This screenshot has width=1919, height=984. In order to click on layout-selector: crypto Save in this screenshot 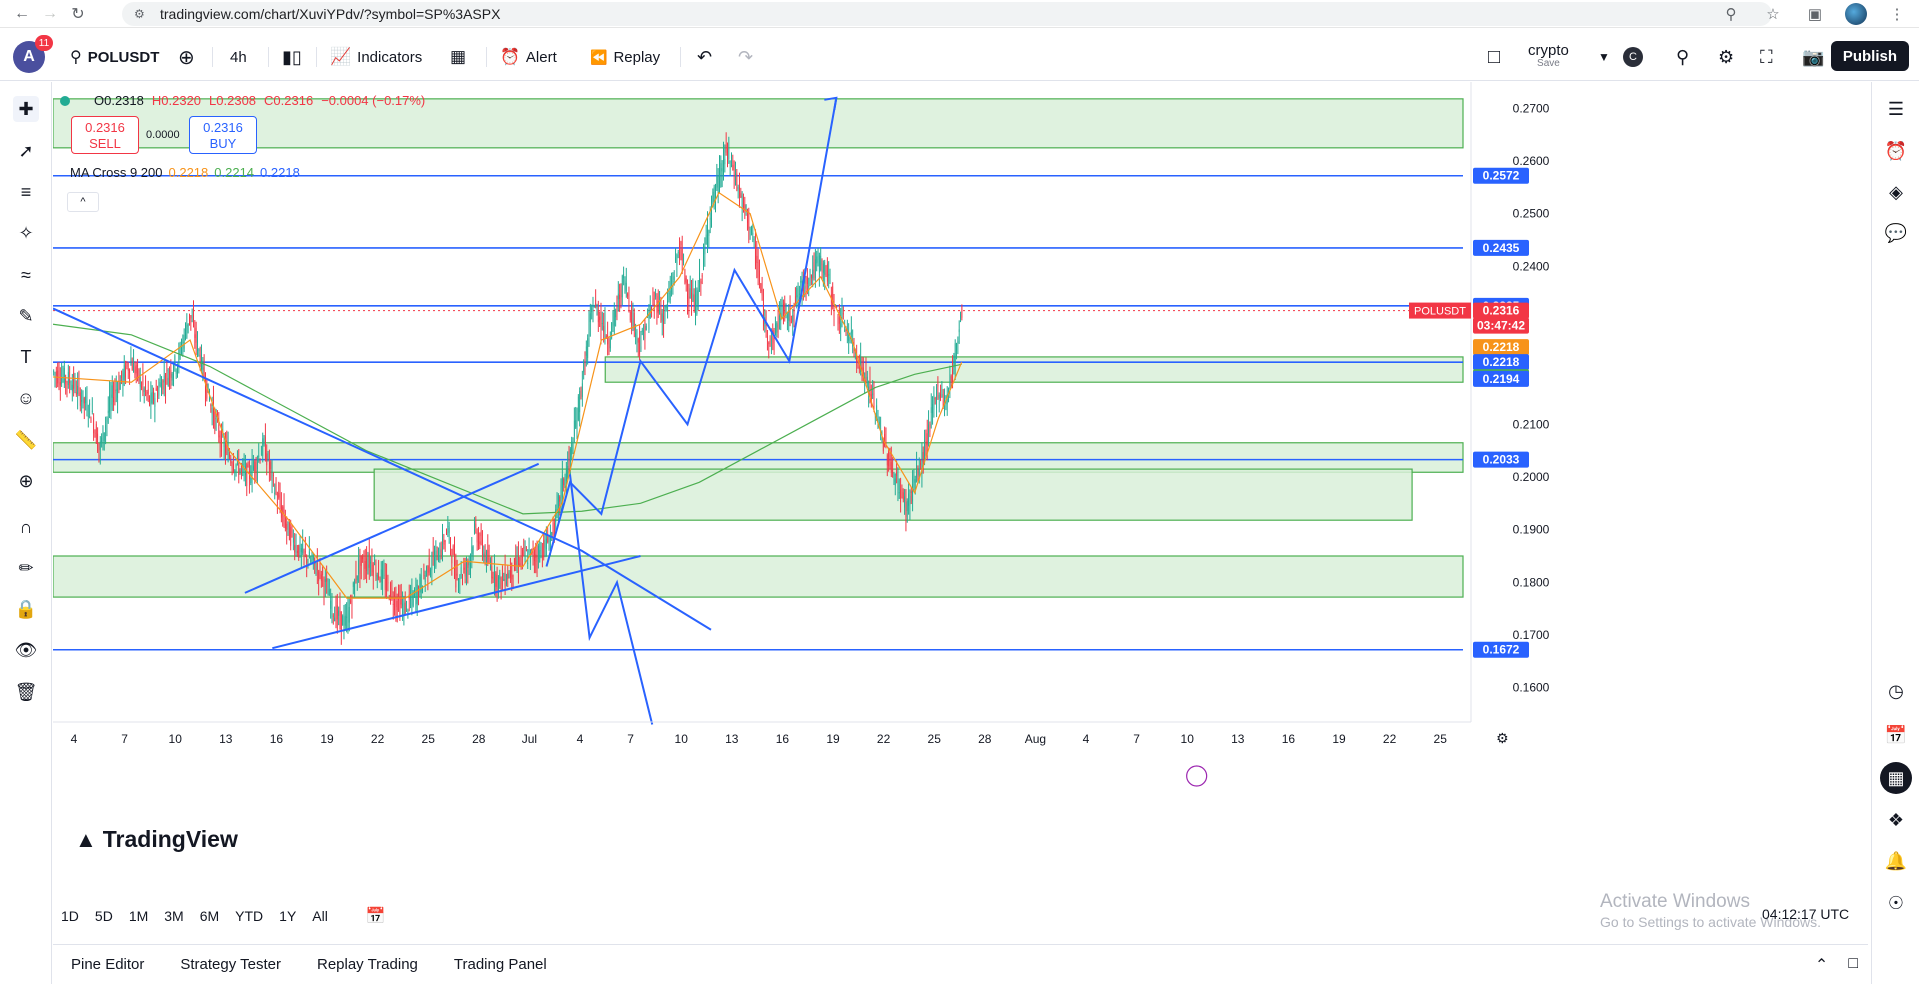, I will do `click(1548, 56)`.